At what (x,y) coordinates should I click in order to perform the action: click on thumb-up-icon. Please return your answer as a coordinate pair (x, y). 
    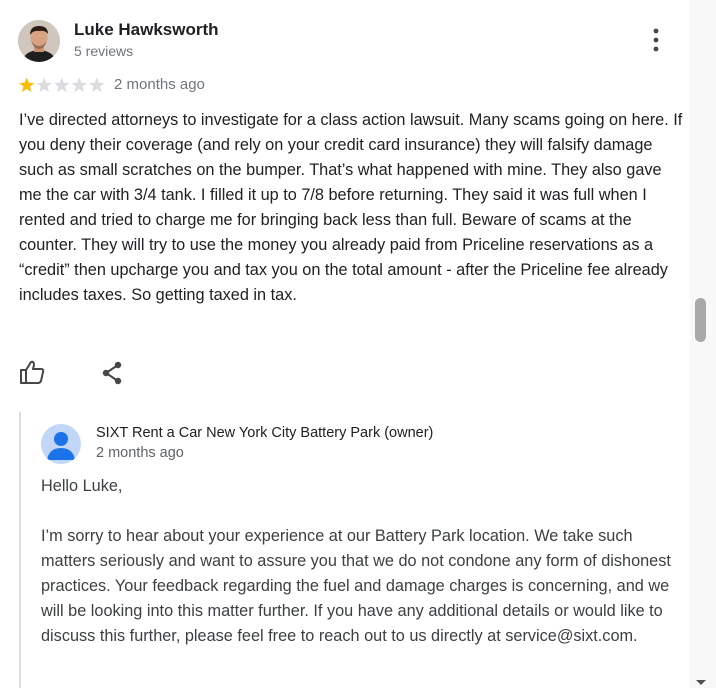
    Looking at the image, I should click on (32, 372).